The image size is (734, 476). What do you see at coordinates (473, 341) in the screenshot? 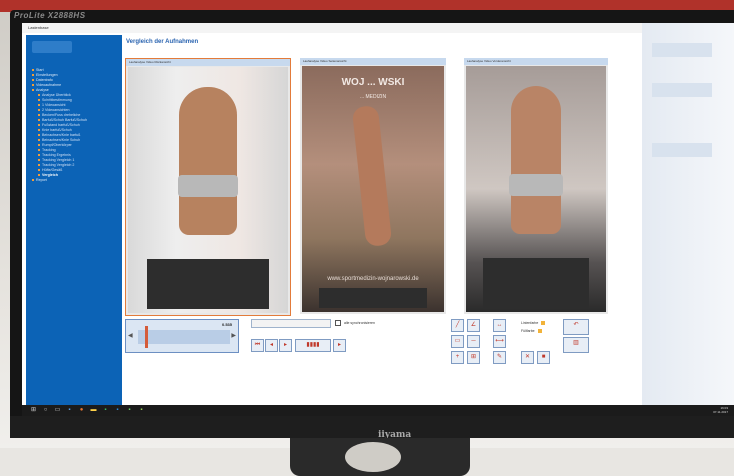
I see `horizontal-line-icon: ─` at bounding box center [473, 341].